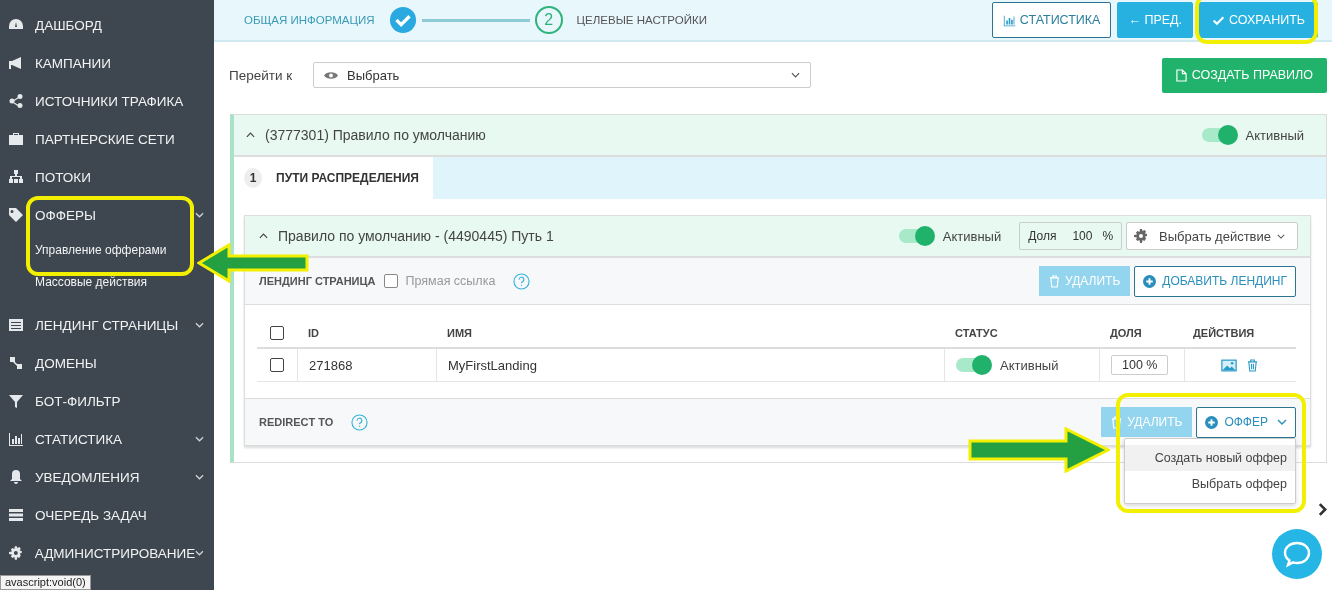  What do you see at coordinates (107, 177) in the screenshot?
I see `sidebar-item: ПОТОКИ` at bounding box center [107, 177].